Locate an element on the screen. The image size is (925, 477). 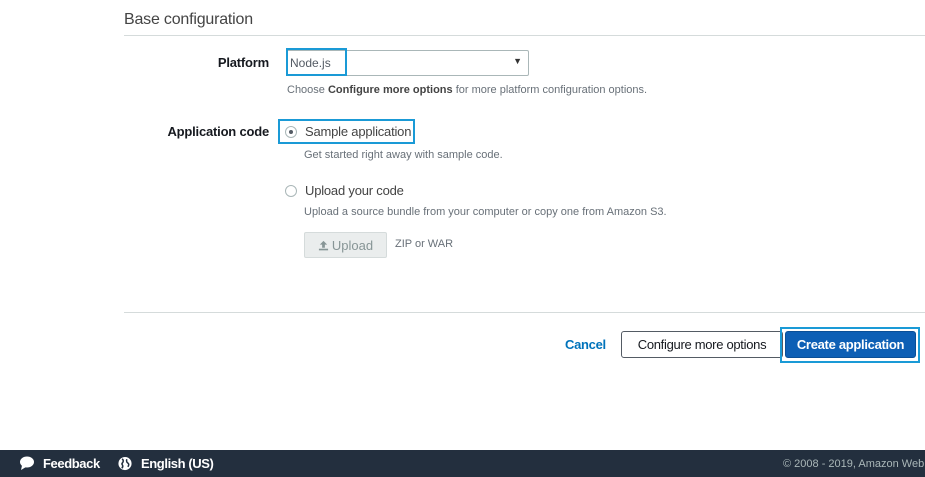
upload-icon is located at coordinates (323, 245).